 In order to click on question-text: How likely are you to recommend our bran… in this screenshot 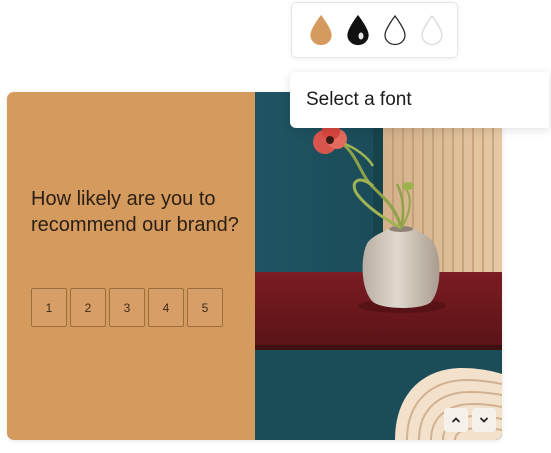, I will do `click(135, 212)`.